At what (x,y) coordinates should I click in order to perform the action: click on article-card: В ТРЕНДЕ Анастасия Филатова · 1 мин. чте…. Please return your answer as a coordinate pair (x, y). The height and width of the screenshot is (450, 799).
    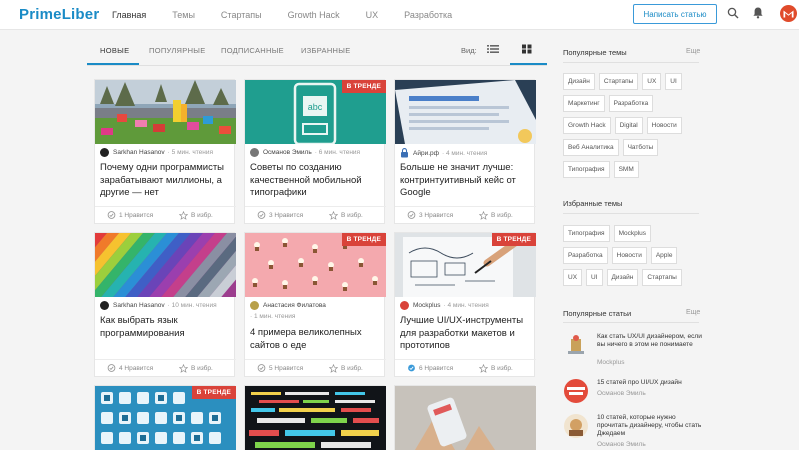
    Looking at the image, I should click on (315, 304).